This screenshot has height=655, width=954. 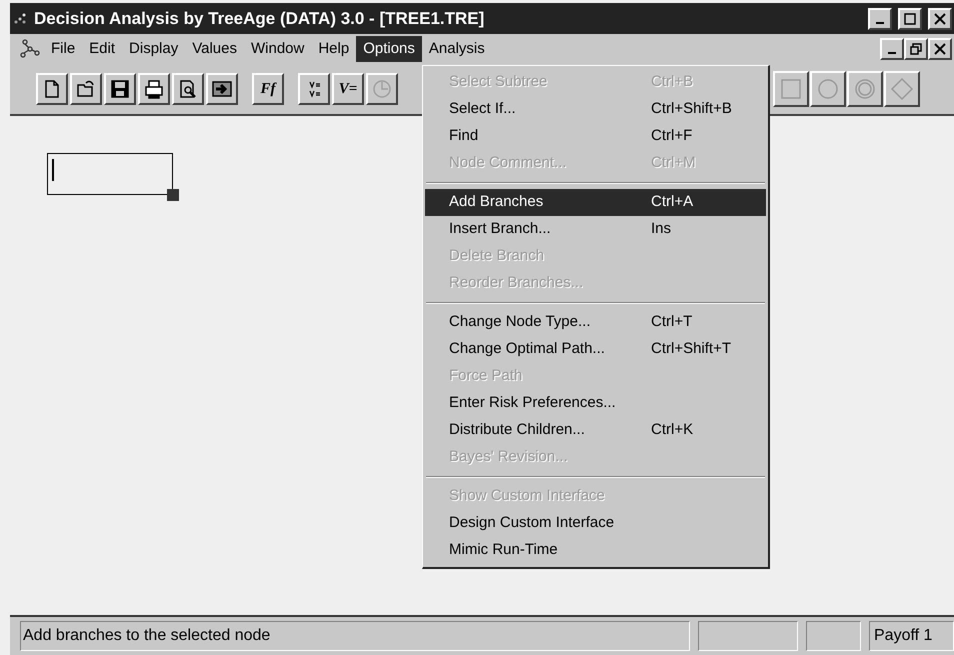 What do you see at coordinates (389, 49) in the screenshot?
I see `menu-item: Options` at bounding box center [389, 49].